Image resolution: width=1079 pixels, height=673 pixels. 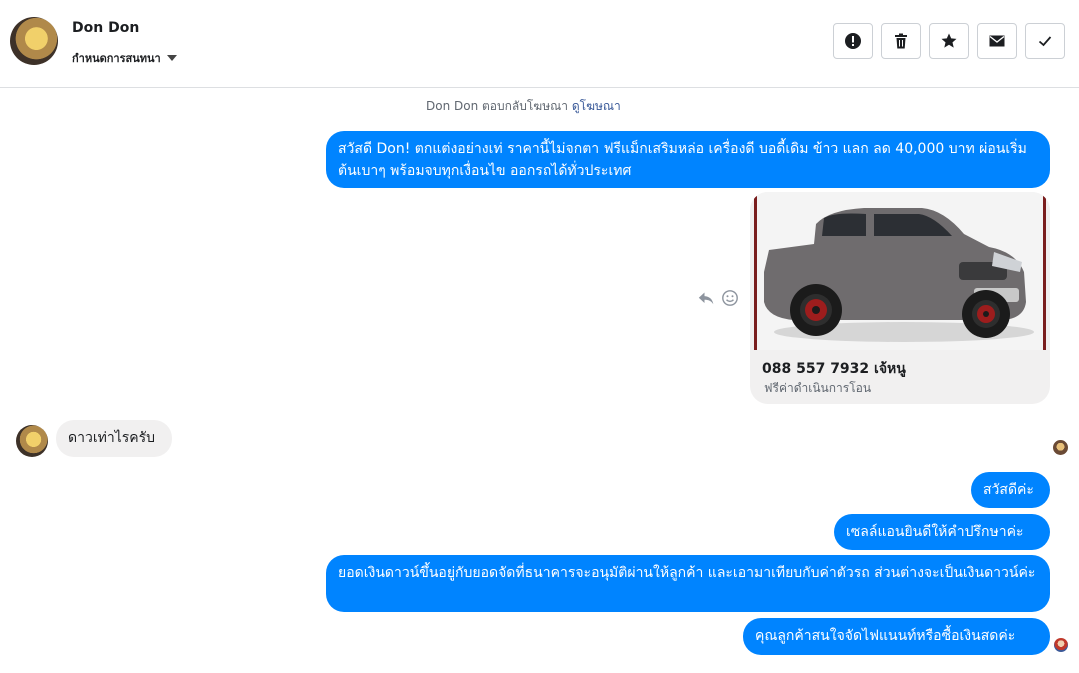 I want to click on conversation-header: Don Don กำหนดการสนทนา, so click(x=539, y=44).